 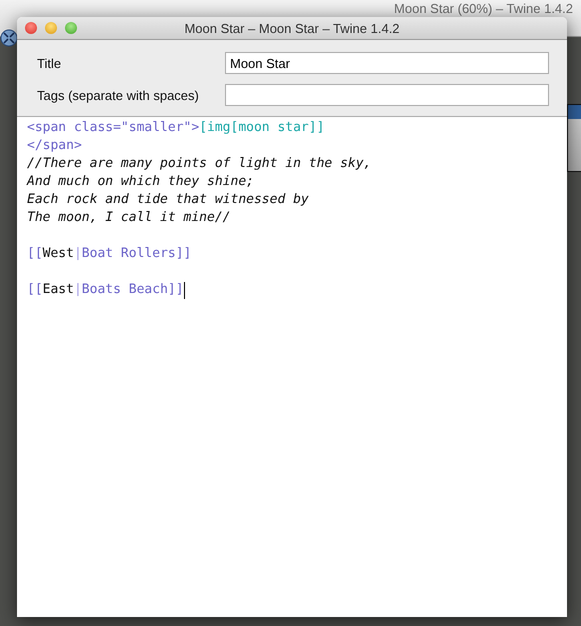 I want to click on title-field: Moon Star, so click(x=387, y=63).